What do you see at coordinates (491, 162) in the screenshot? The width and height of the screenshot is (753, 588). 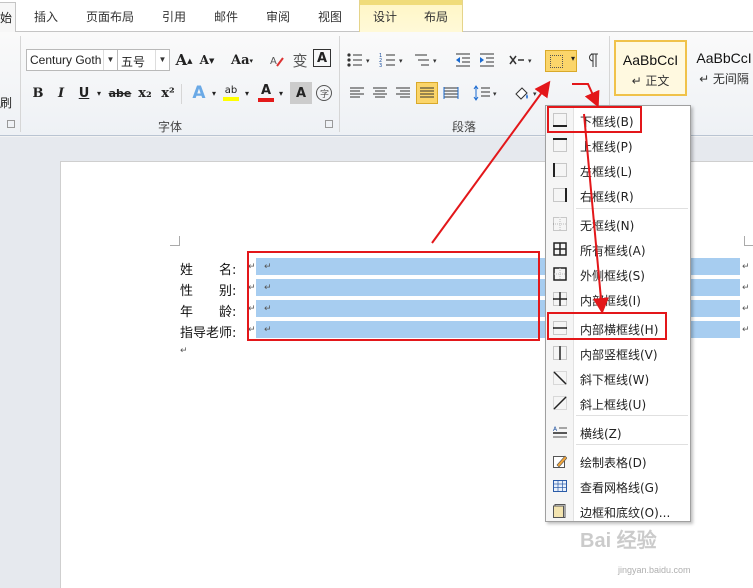 I see `arrow-selection-to-button` at bounding box center [491, 162].